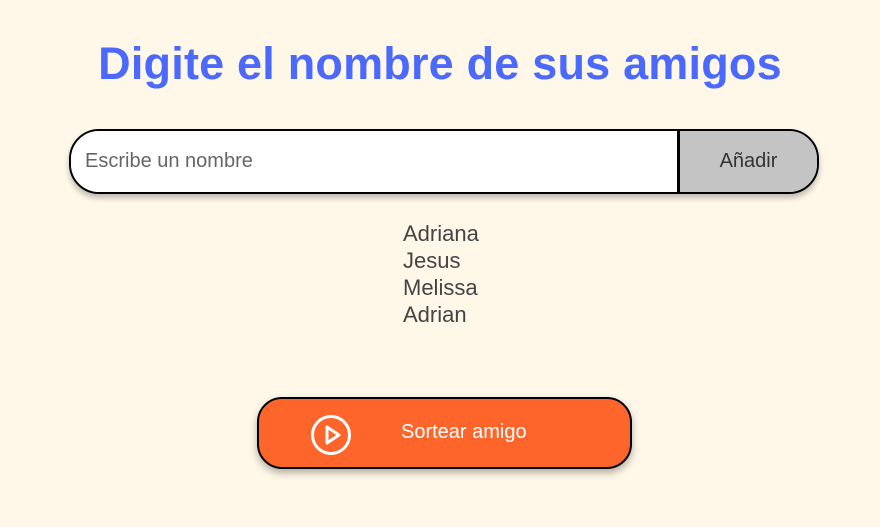 This screenshot has height=527, width=880. I want to click on list-item: Adriana, so click(441, 233).